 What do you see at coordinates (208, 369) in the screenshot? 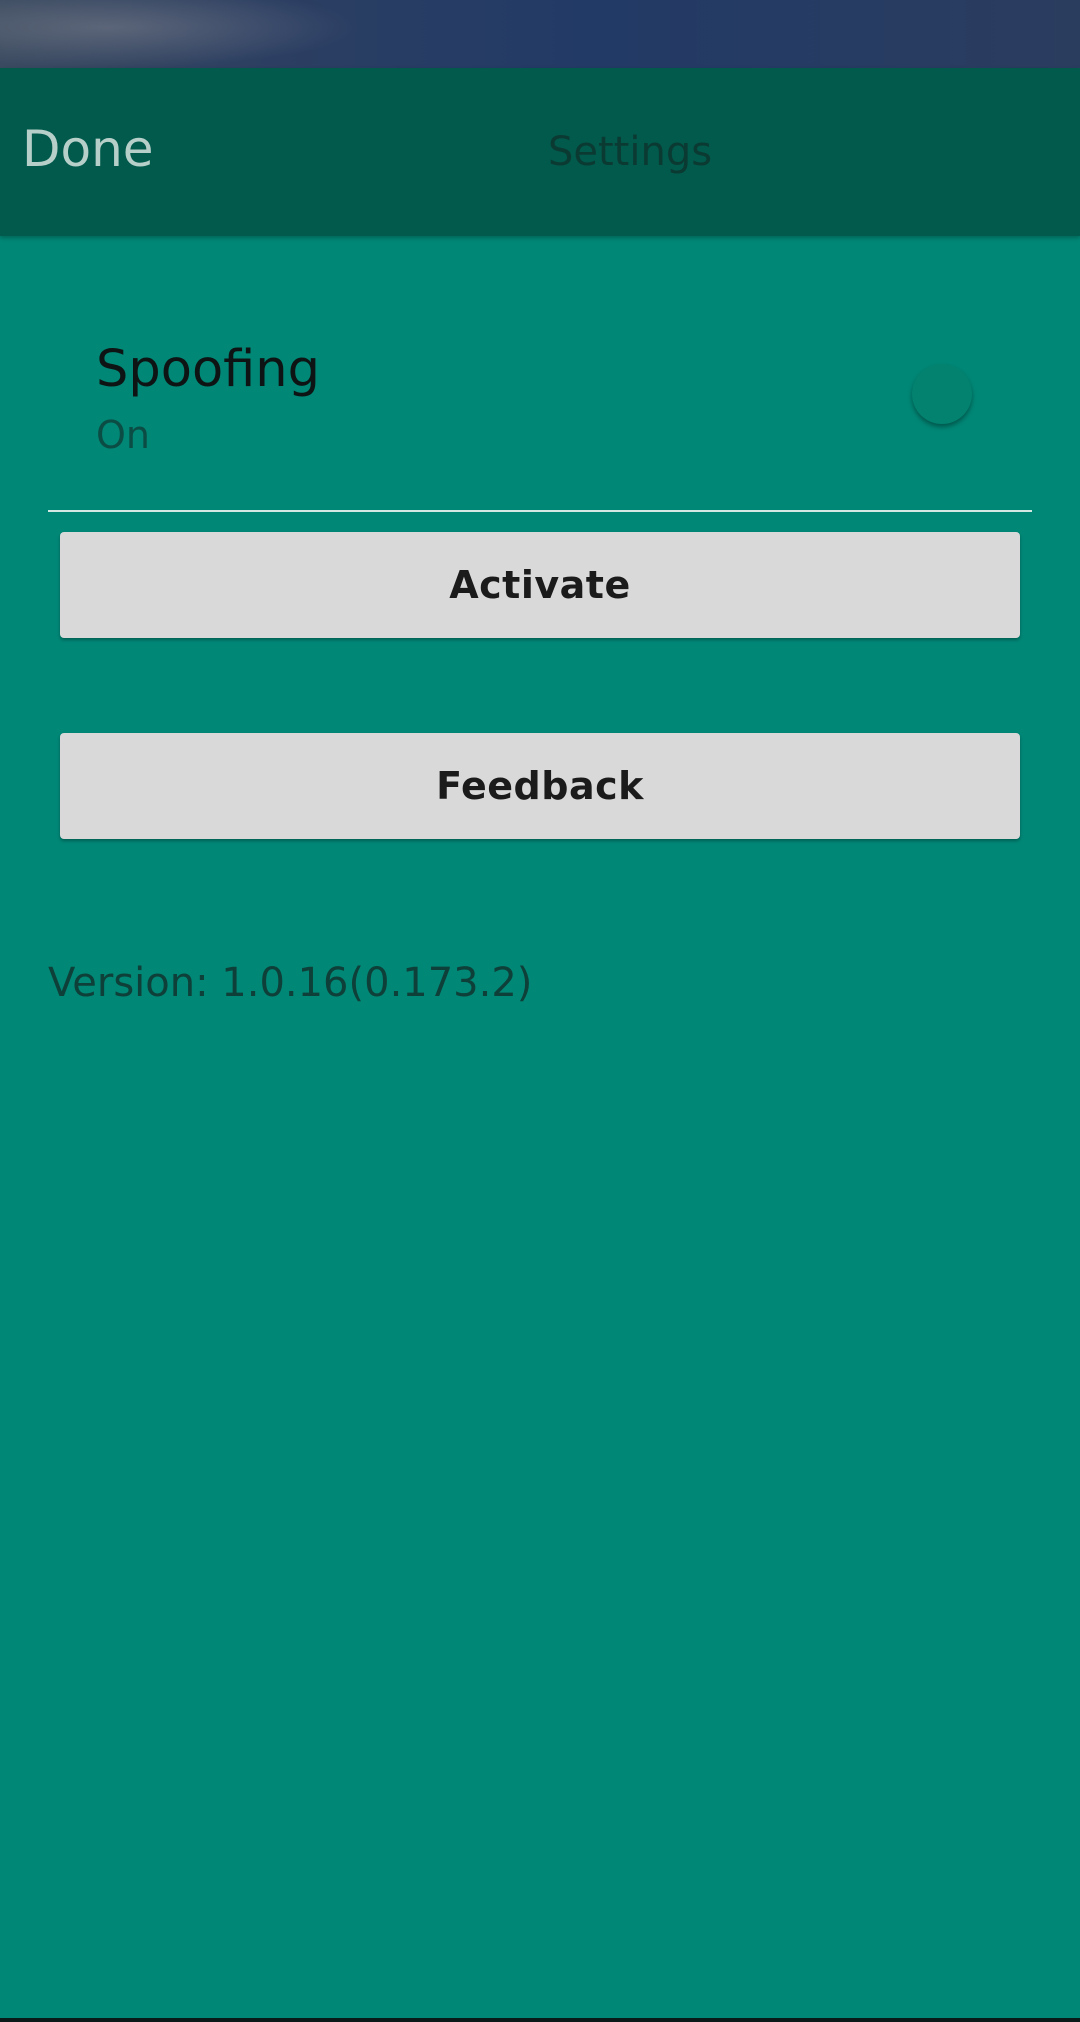
I see `spoofing-title: Spoofing` at bounding box center [208, 369].